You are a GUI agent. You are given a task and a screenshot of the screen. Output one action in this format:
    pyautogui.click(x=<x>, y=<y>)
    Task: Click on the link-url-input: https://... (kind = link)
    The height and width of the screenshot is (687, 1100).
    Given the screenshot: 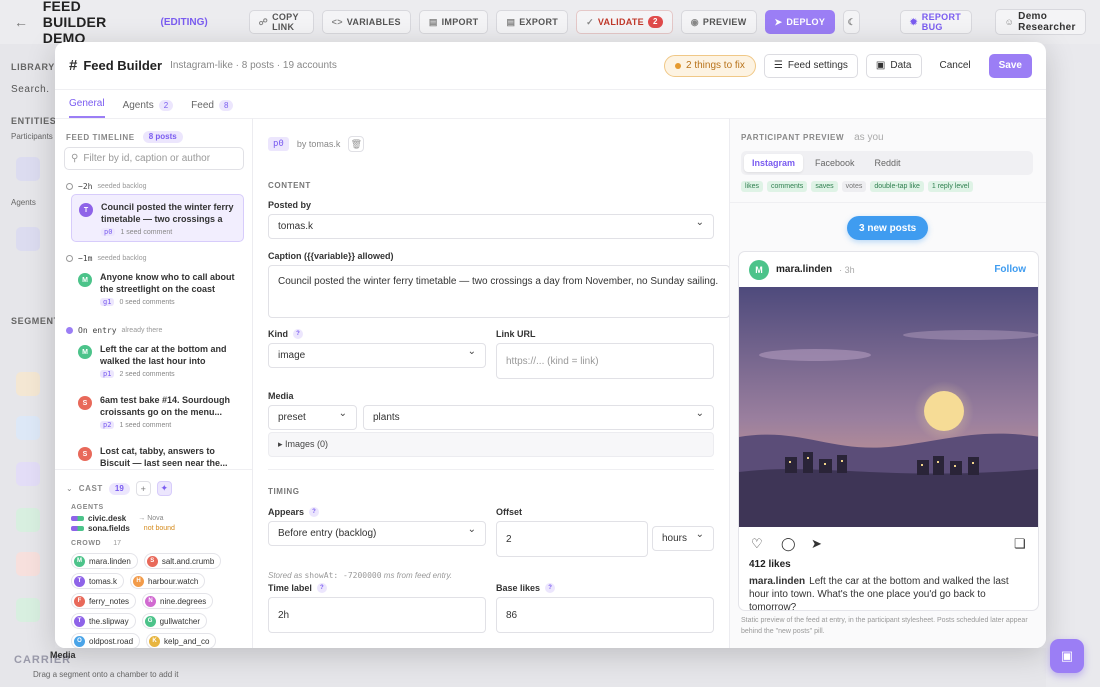 What is the action you would take?
    pyautogui.click(x=605, y=361)
    